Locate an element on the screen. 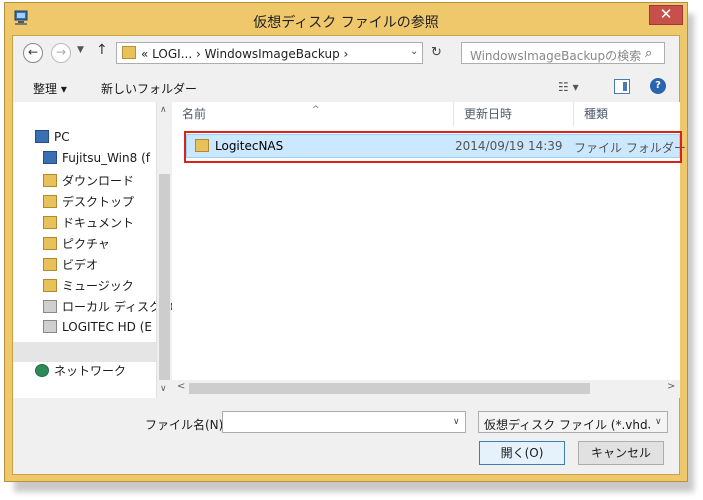 The height and width of the screenshot is (500, 703). toolbar: 整理 ▾ 新しいフォルダー ☷ ▾ ? is located at coordinates (346, 88).